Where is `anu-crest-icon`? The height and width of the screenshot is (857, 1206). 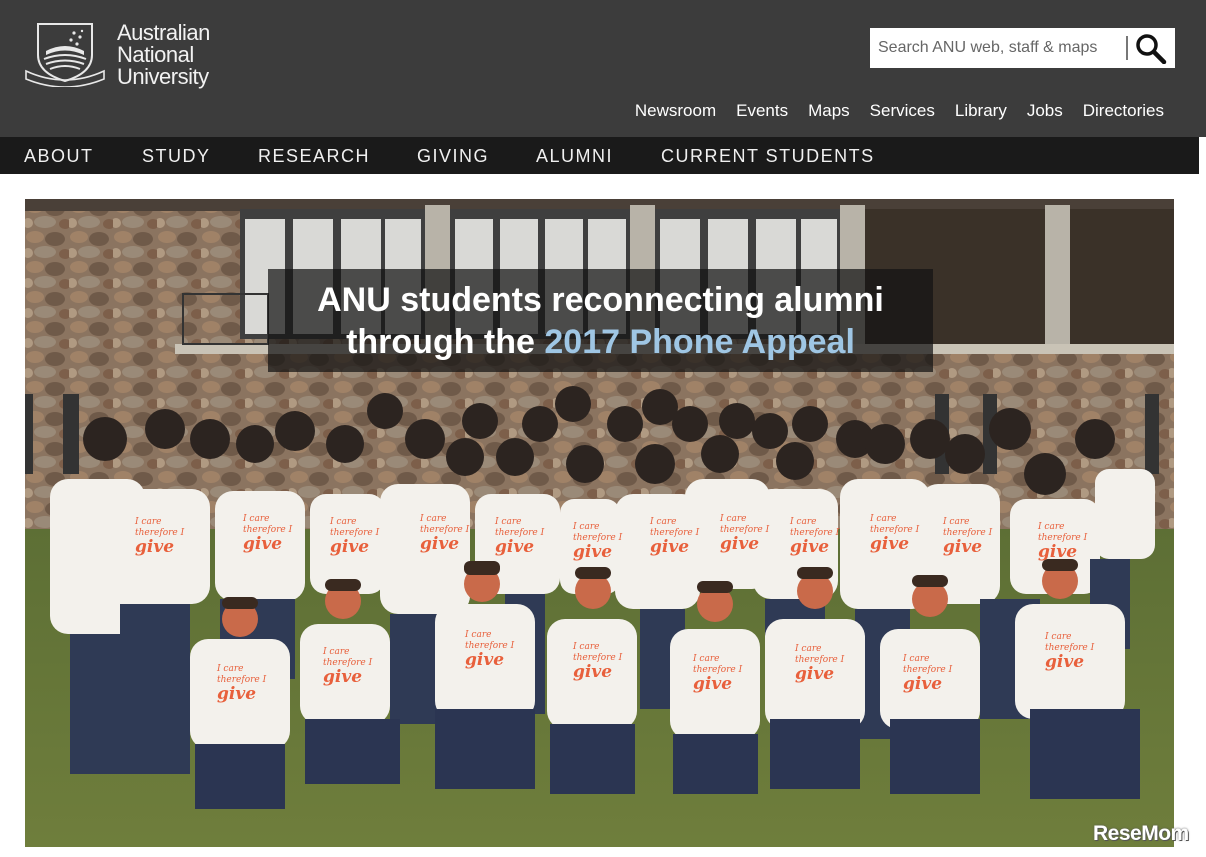 anu-crest-icon is located at coordinates (65, 55).